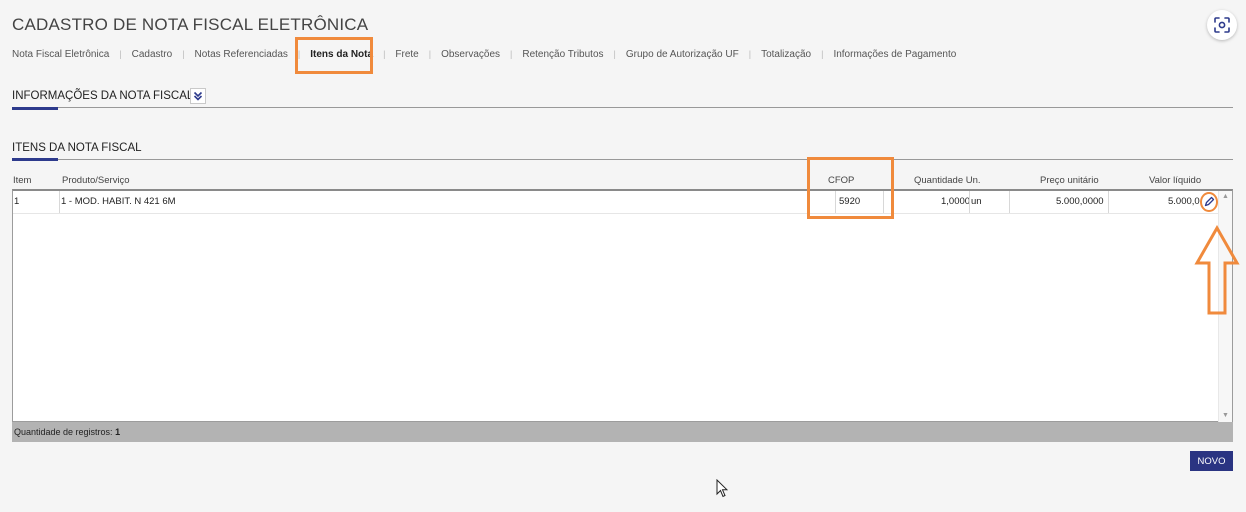  Describe the element at coordinates (118, 432) in the screenshot. I see `record-count-value: 1` at that location.